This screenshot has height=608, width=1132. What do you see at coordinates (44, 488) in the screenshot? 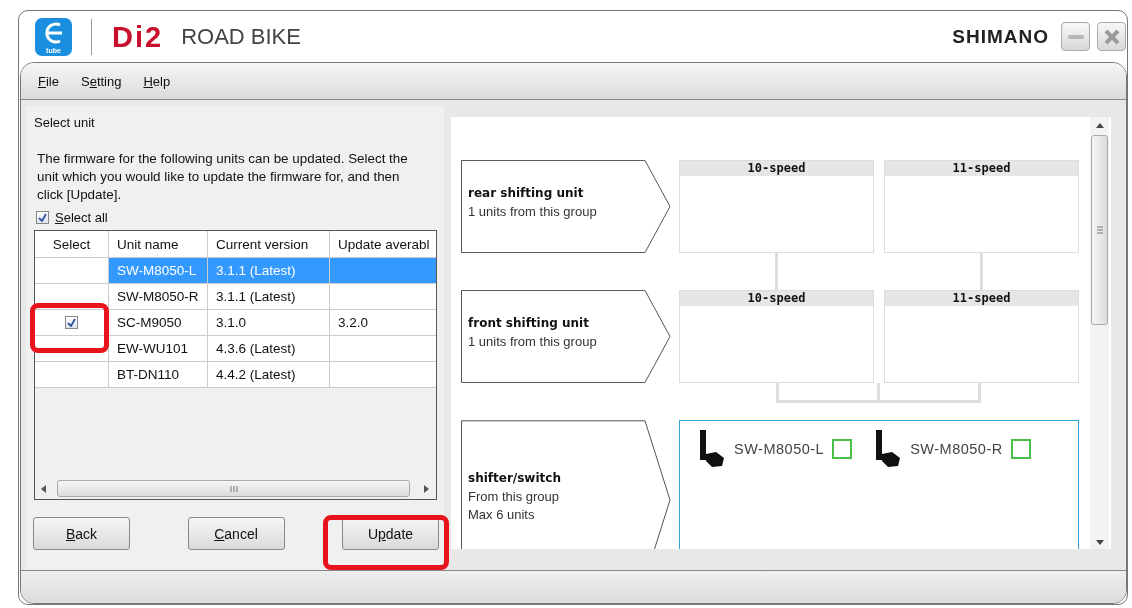
I see `scroll-left-icon` at bounding box center [44, 488].